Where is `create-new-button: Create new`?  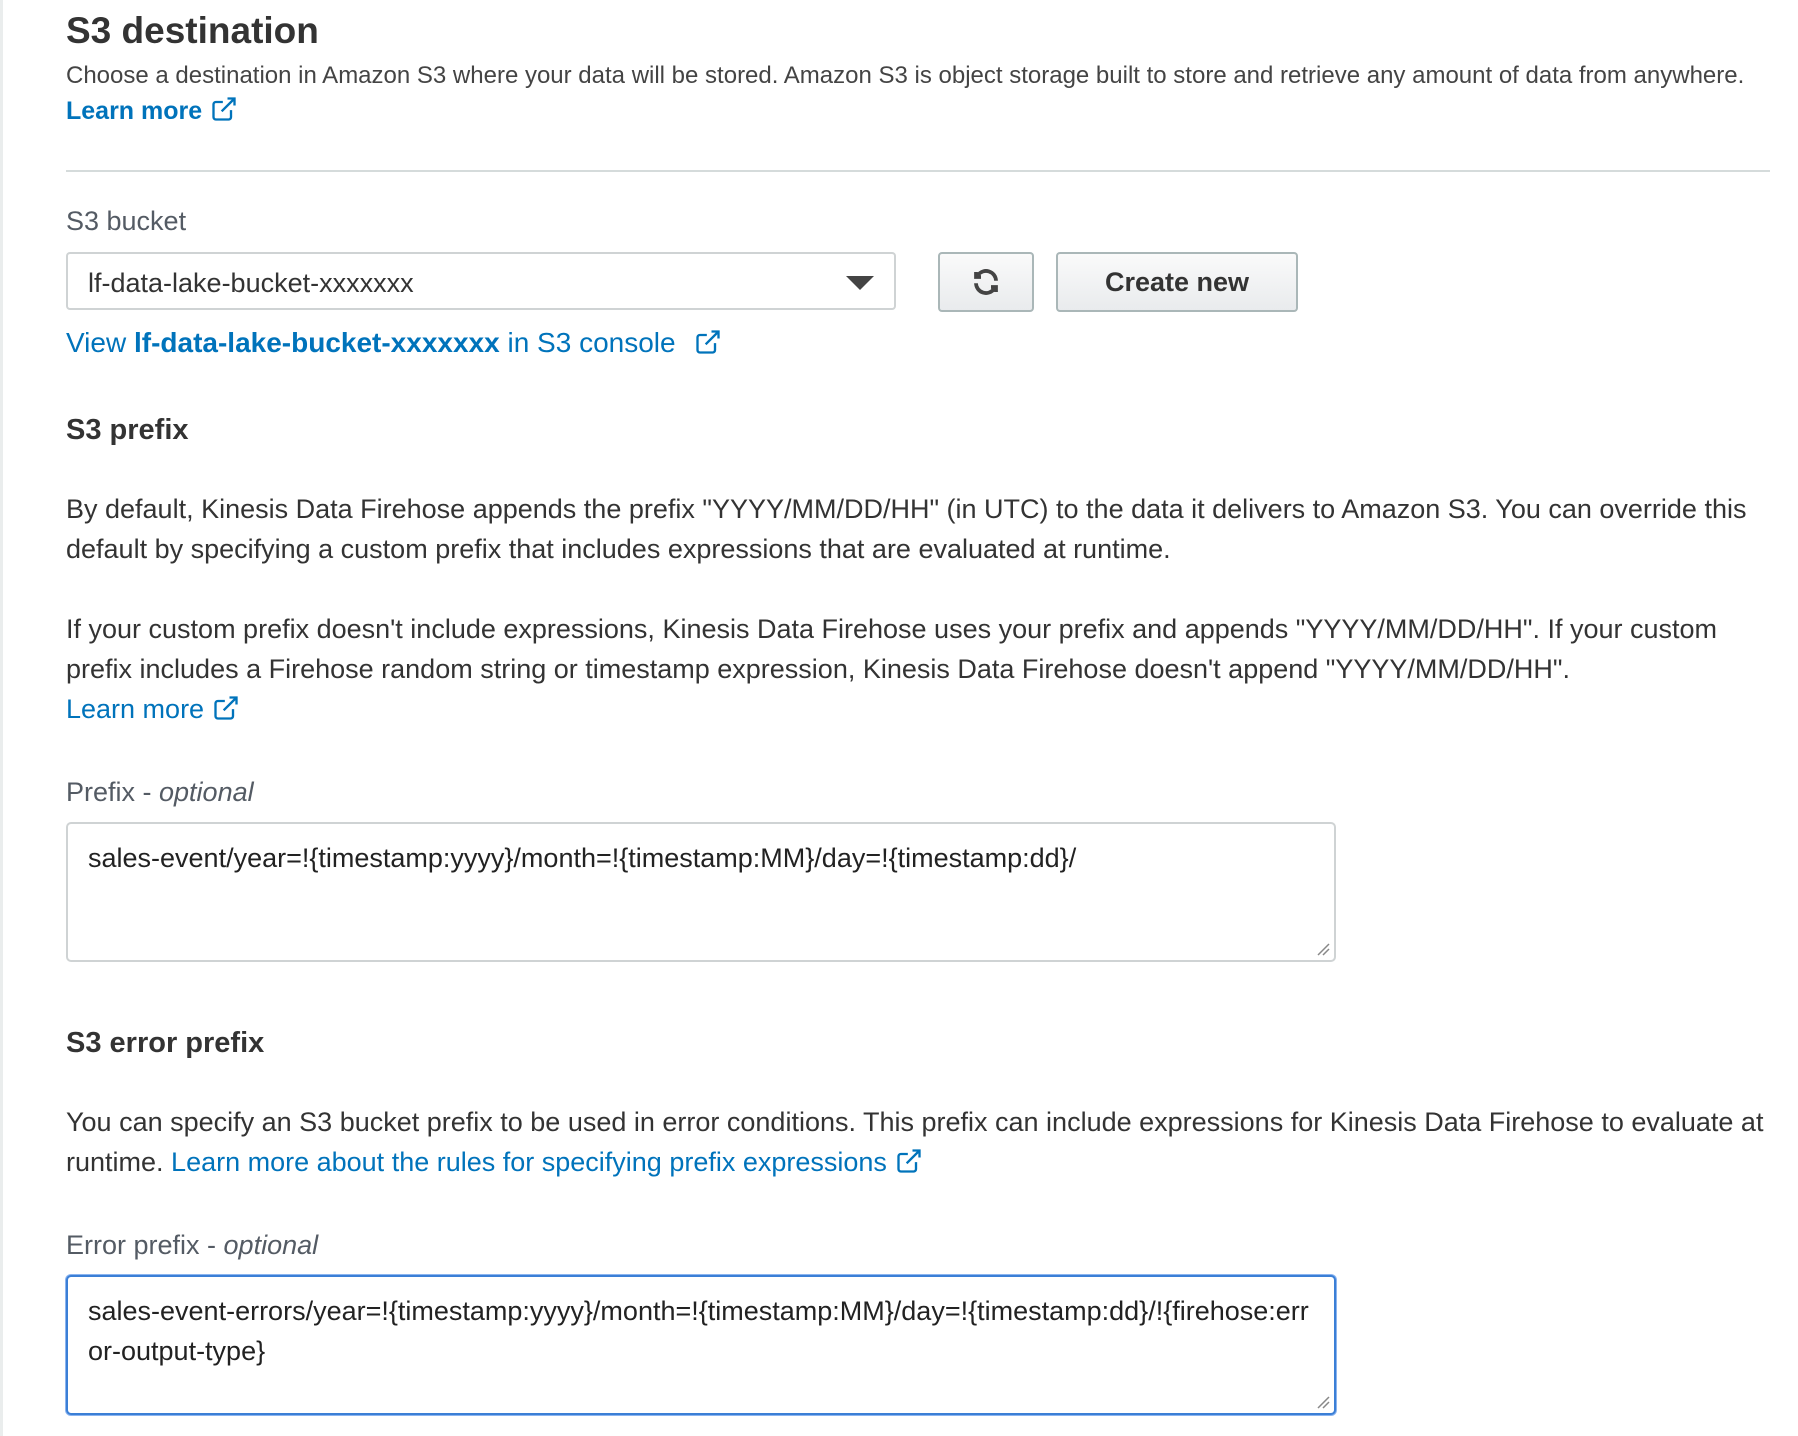 create-new-button: Create new is located at coordinates (1177, 282).